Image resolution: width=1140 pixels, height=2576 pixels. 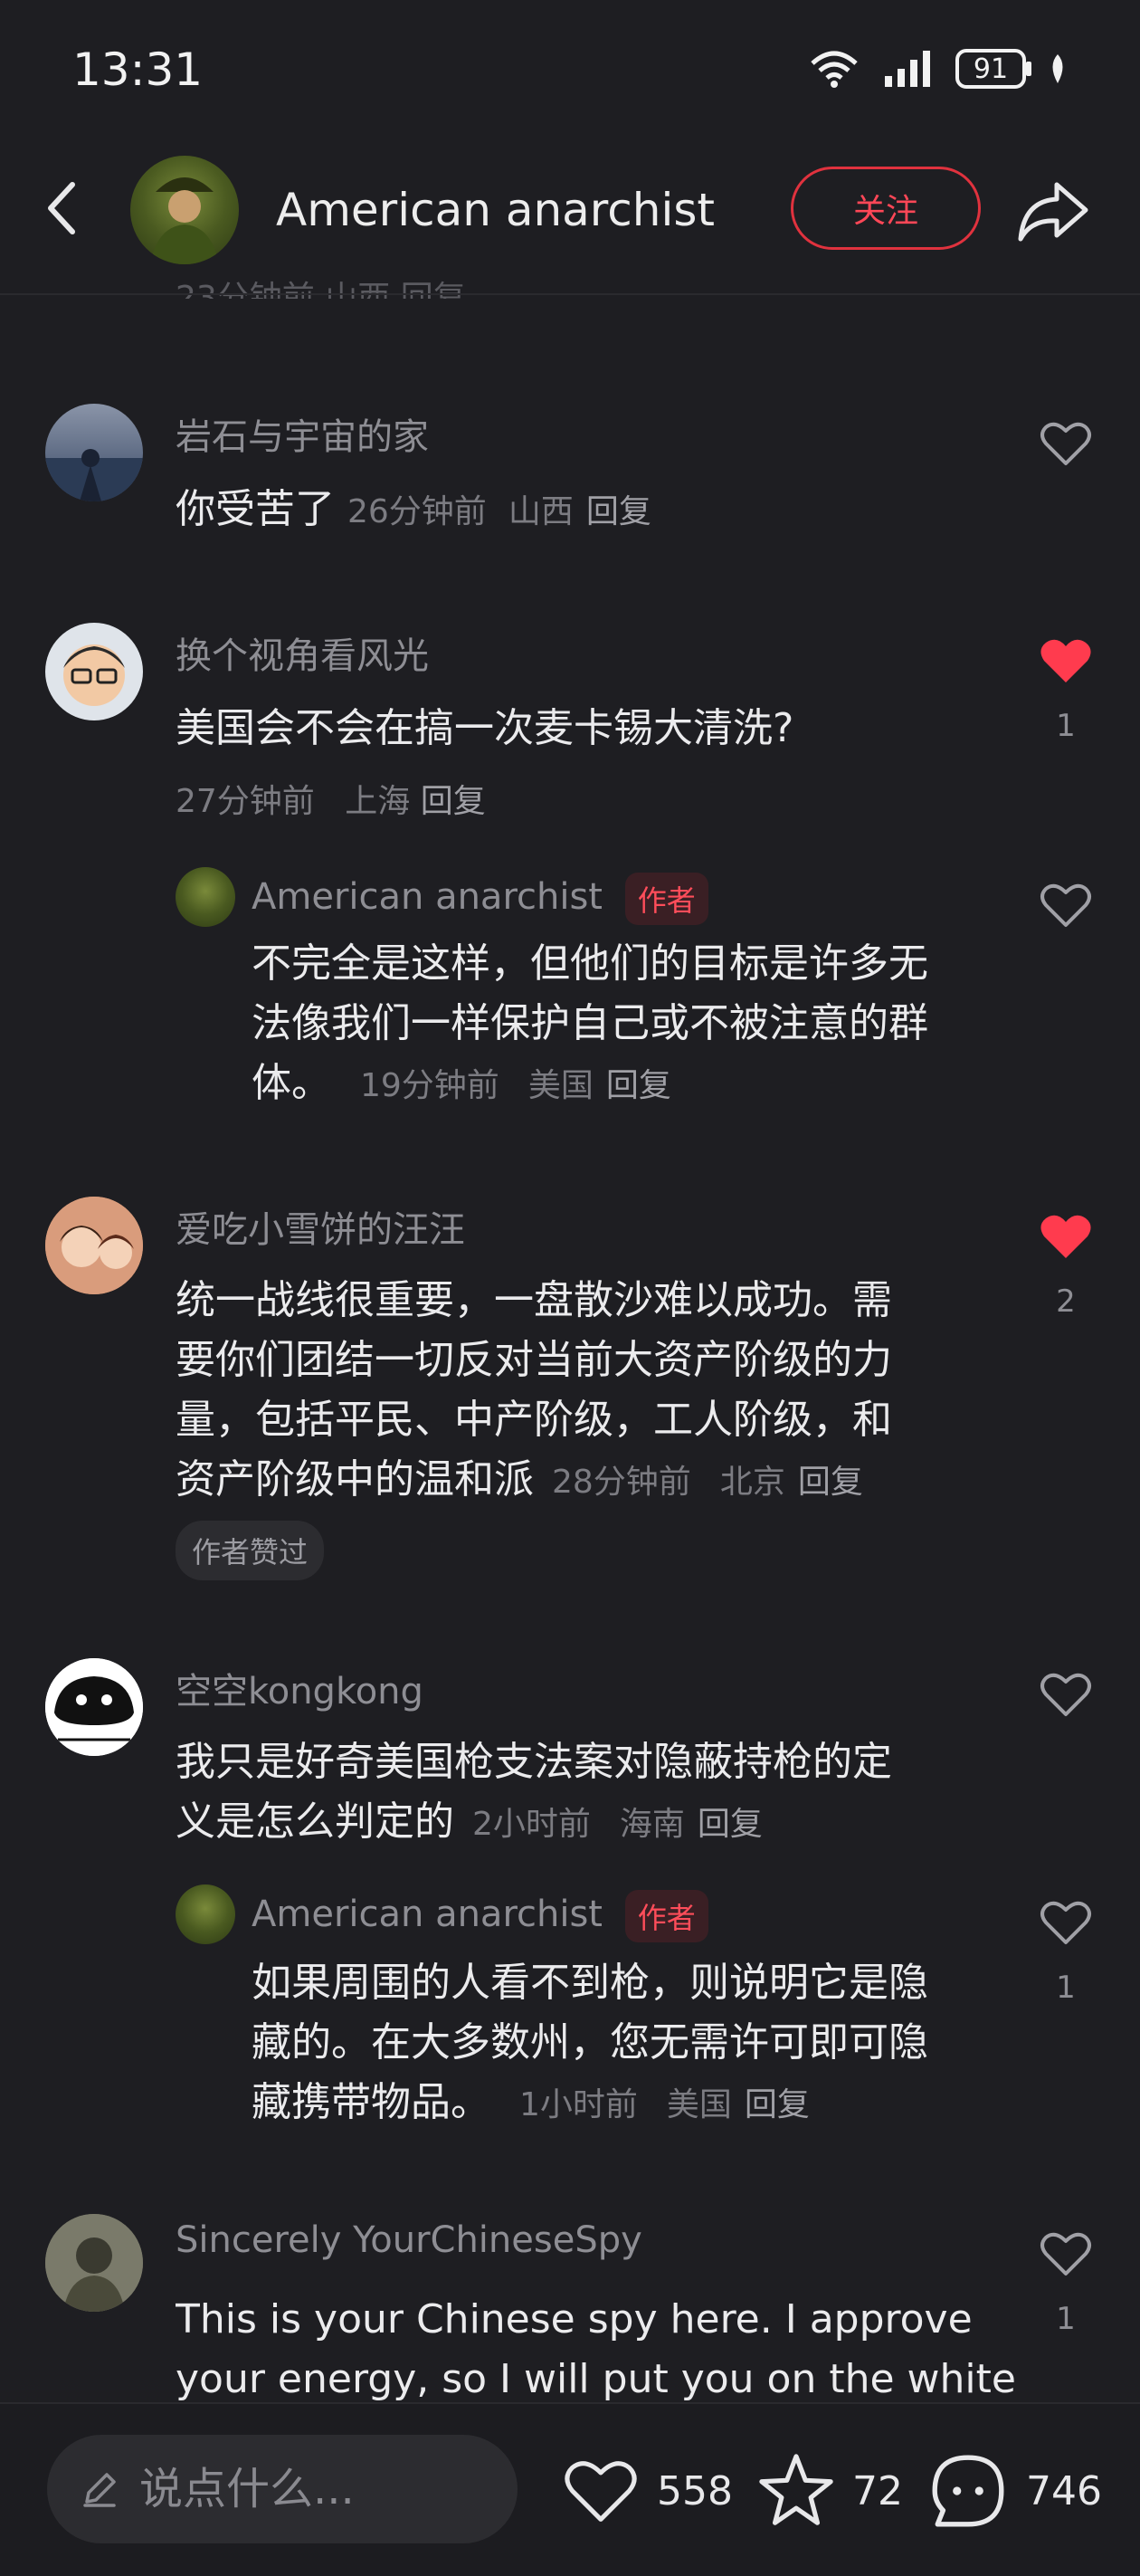 I want to click on reply-line: 法像我们一样保护自己或不被注意的群, so click(x=590, y=1023).